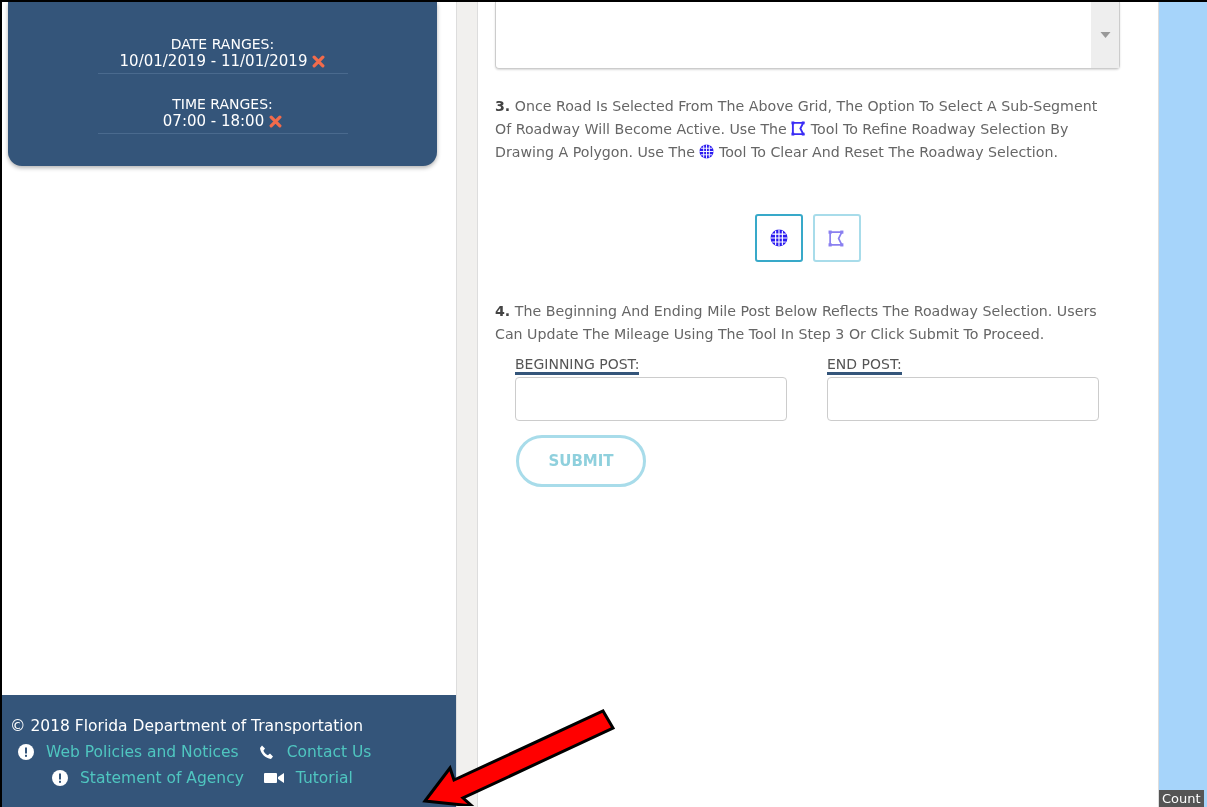 This screenshot has width=1207, height=807. I want to click on filter-label: DATE RANGES:, so click(222, 44).